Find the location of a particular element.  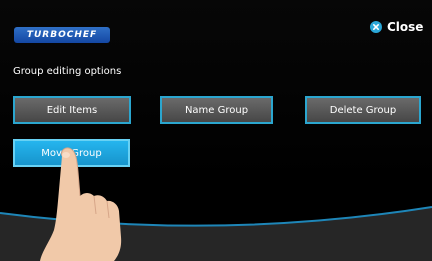

delete-group-button: Delete Group is located at coordinates (363, 110).